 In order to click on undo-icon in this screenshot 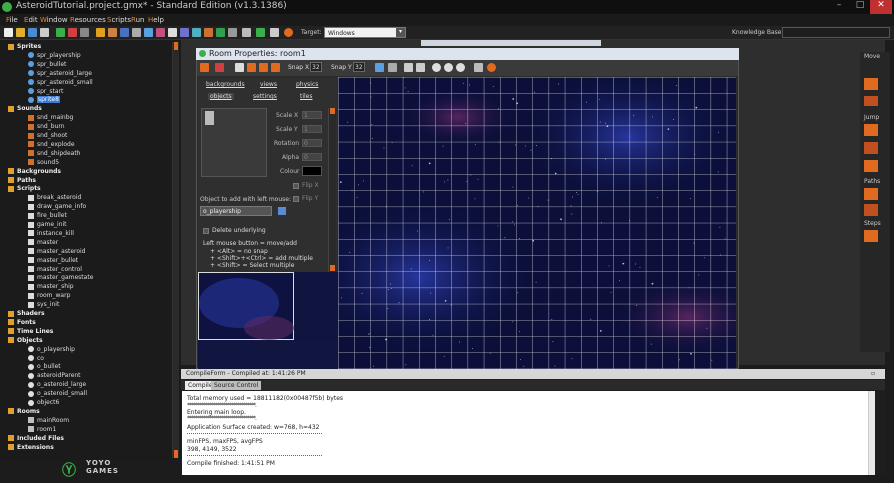, I will do `click(219, 67)`.